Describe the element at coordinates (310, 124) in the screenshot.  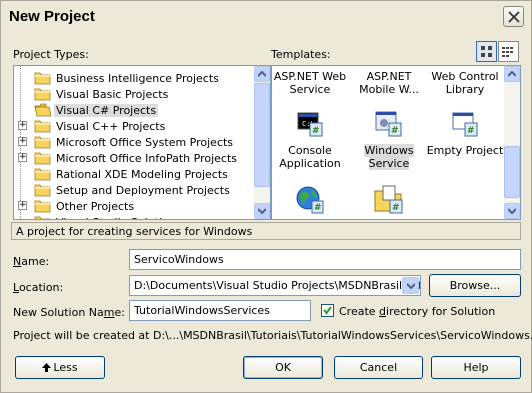
I see `console-application-icon: C:\ #` at that location.